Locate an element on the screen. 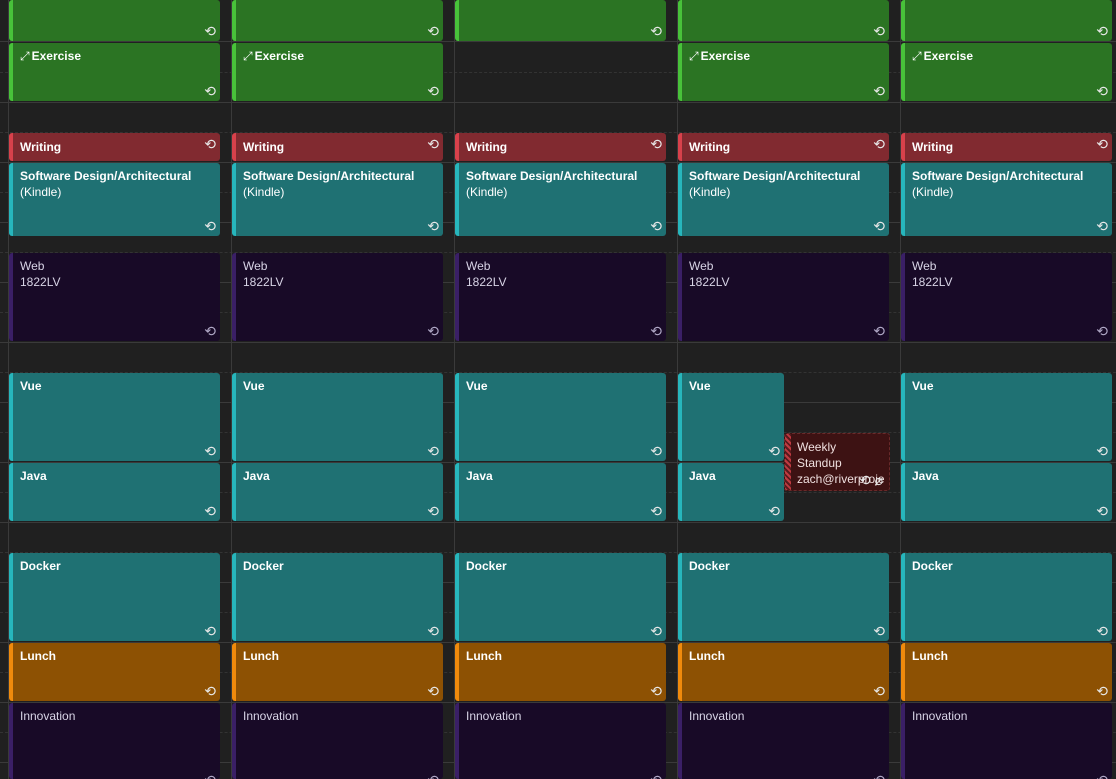 Image resolution: width=1116 pixels, height=779 pixels. paperclip-icon: ⌀ is located at coordinates (878, 480).